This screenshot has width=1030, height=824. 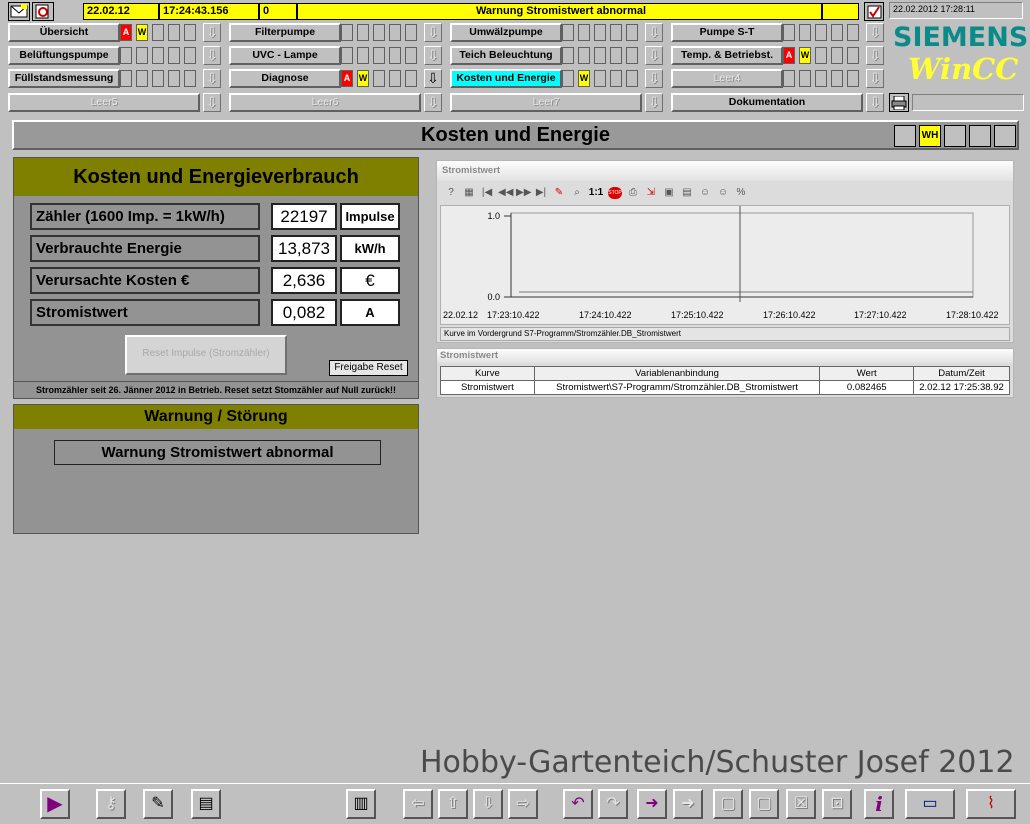 I want to click on value-table-caption: Stromistwert, so click(x=725, y=356).